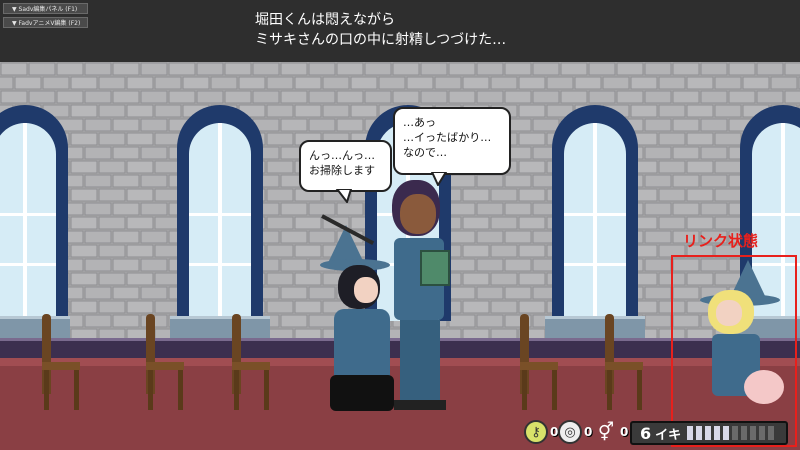 This screenshot has width=800, height=450. Describe the element at coordinates (325, 20) in the screenshot. I see `narration-line-1: 堀田くんは悶えながら` at that location.